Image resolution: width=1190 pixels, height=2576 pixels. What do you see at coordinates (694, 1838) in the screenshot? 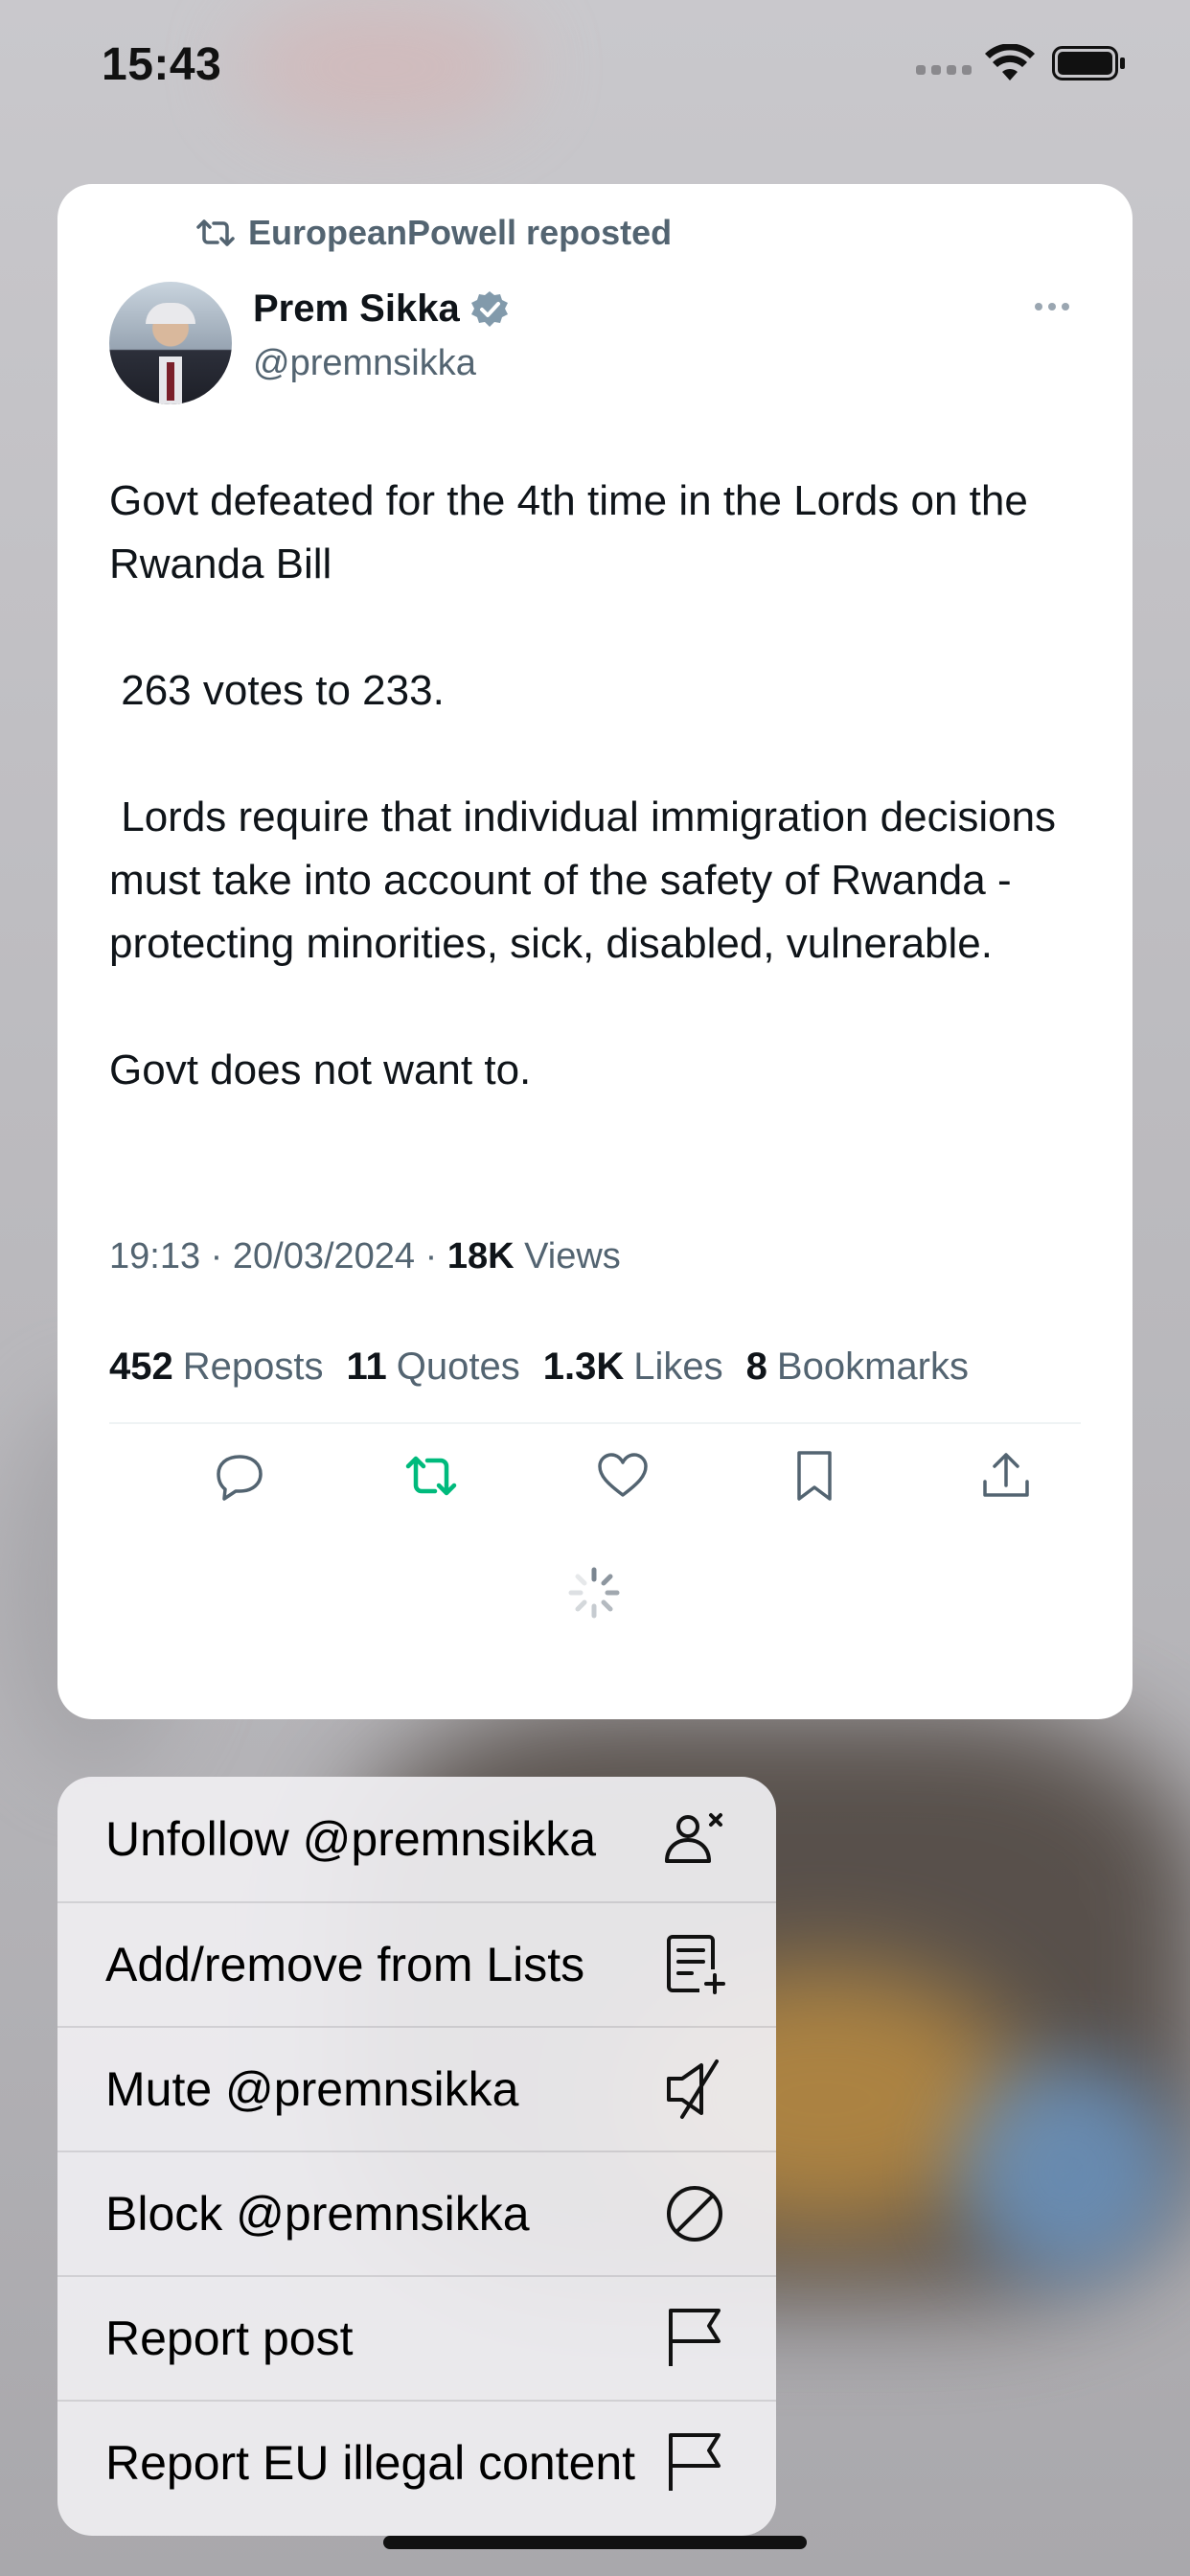
I see `unfollow-icon` at bounding box center [694, 1838].